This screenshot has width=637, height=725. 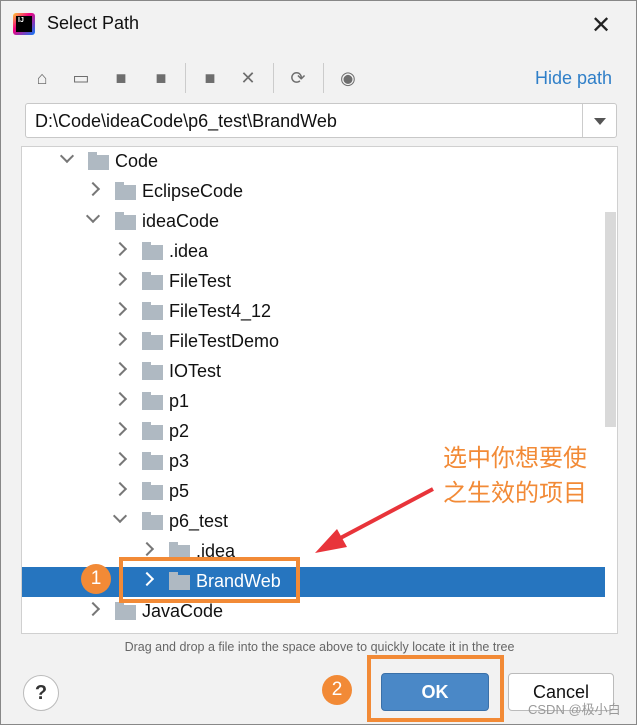 I want to click on delete-icon: ✕, so click(x=248, y=78).